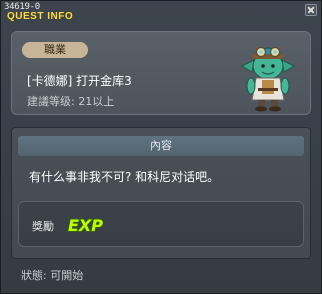 This screenshot has width=322, height=294. What do you see at coordinates (124, 177) in the screenshot?
I see `quest-description: 有什么事非我不可? 和科尼对话吧。` at bounding box center [124, 177].